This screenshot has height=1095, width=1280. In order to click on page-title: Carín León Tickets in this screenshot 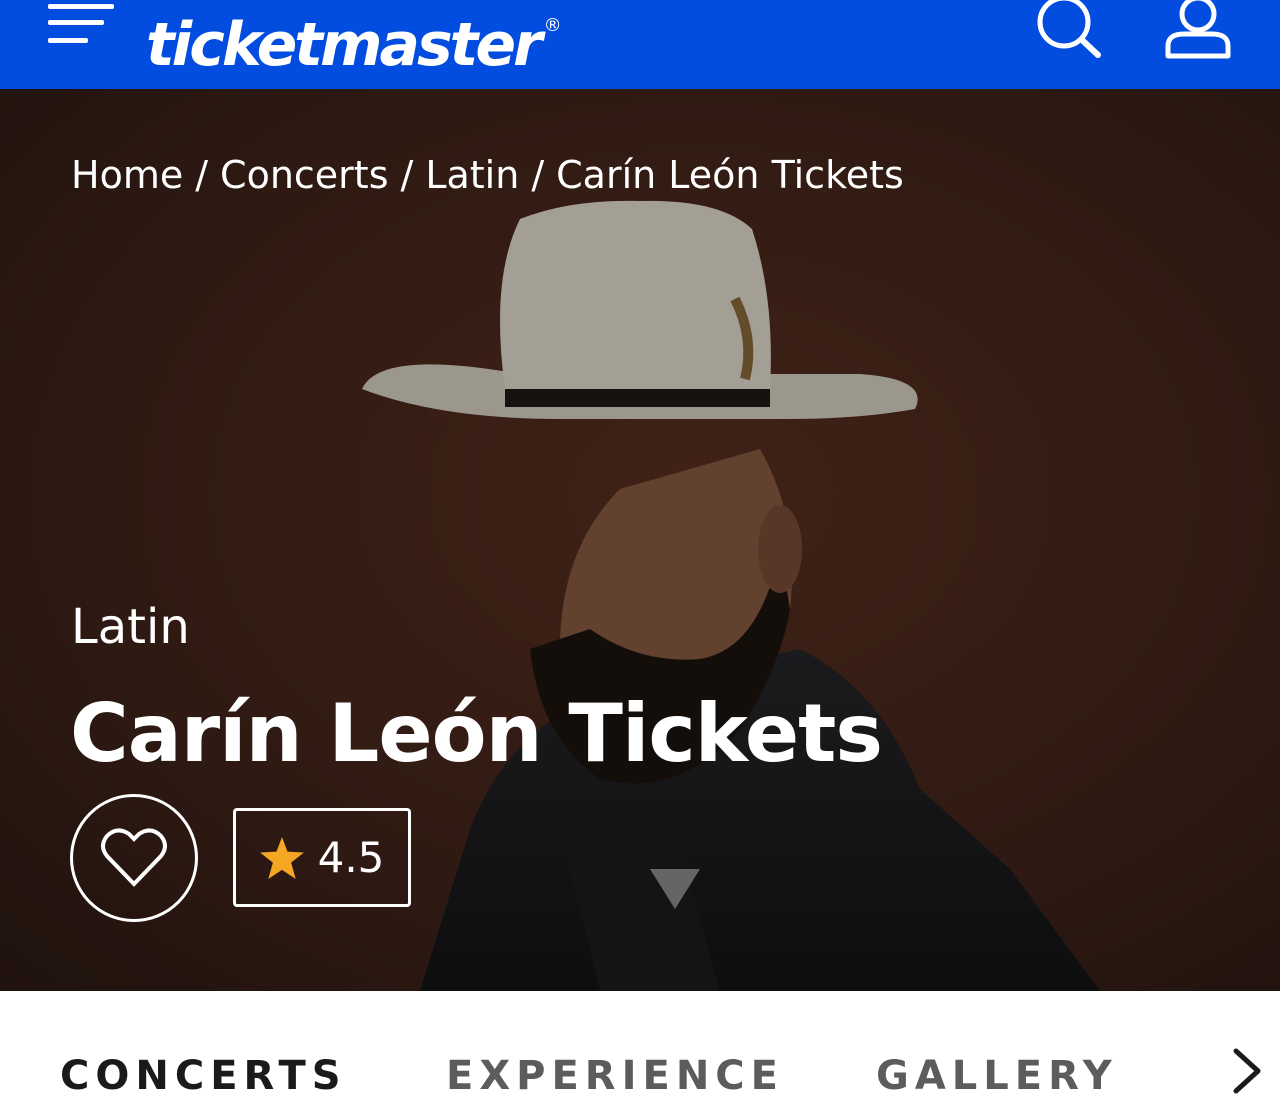, I will do `click(476, 733)`.